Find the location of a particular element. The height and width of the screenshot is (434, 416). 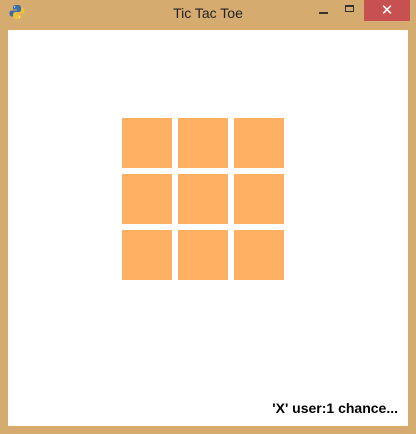

close-button: ✕ is located at coordinates (387, 10).